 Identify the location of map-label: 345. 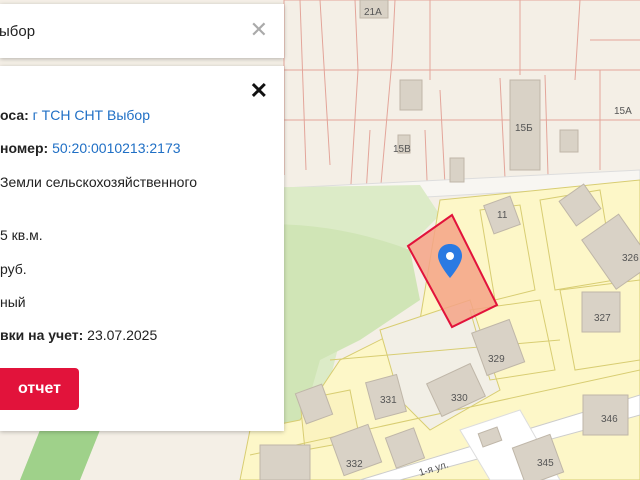
(545, 463).